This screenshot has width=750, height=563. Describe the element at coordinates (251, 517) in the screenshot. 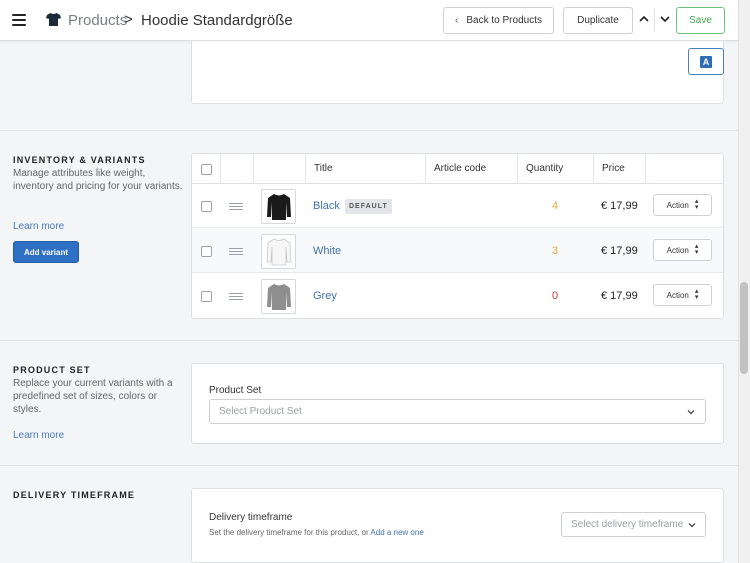

I see `delivery-label: Delivery timeframe` at that location.